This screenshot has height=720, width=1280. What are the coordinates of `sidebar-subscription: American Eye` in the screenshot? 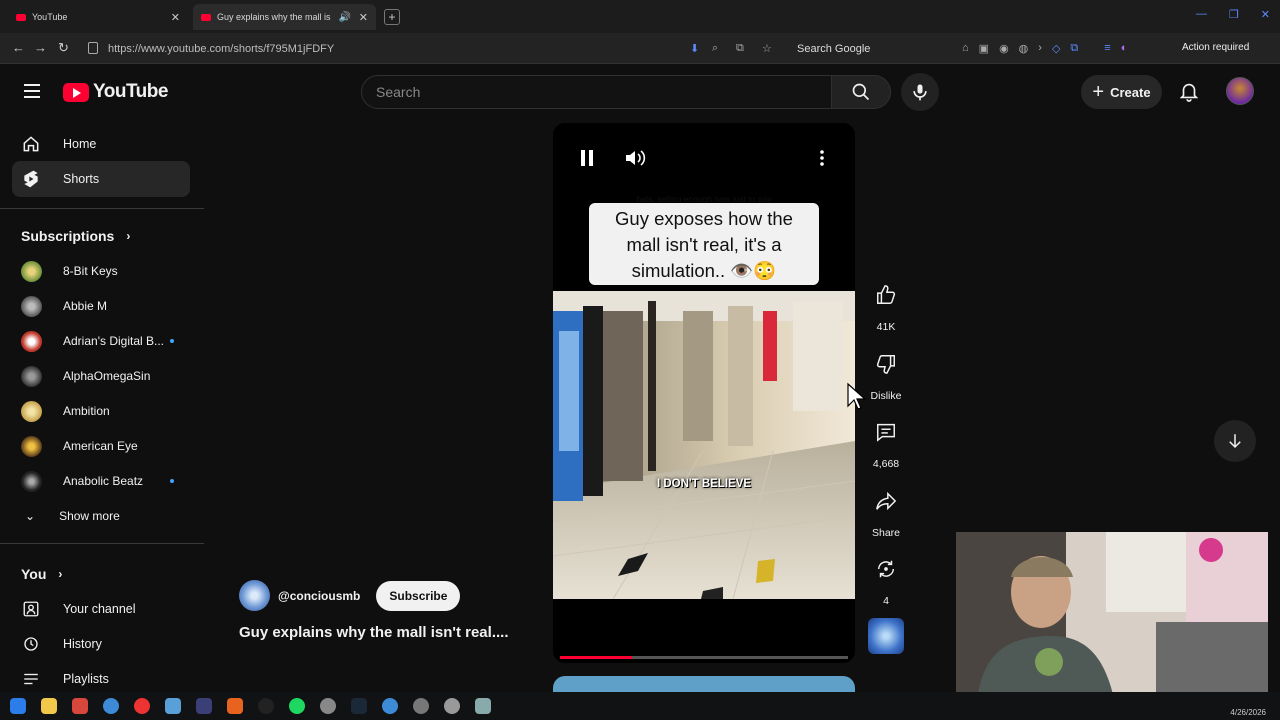 It's located at (101, 446).